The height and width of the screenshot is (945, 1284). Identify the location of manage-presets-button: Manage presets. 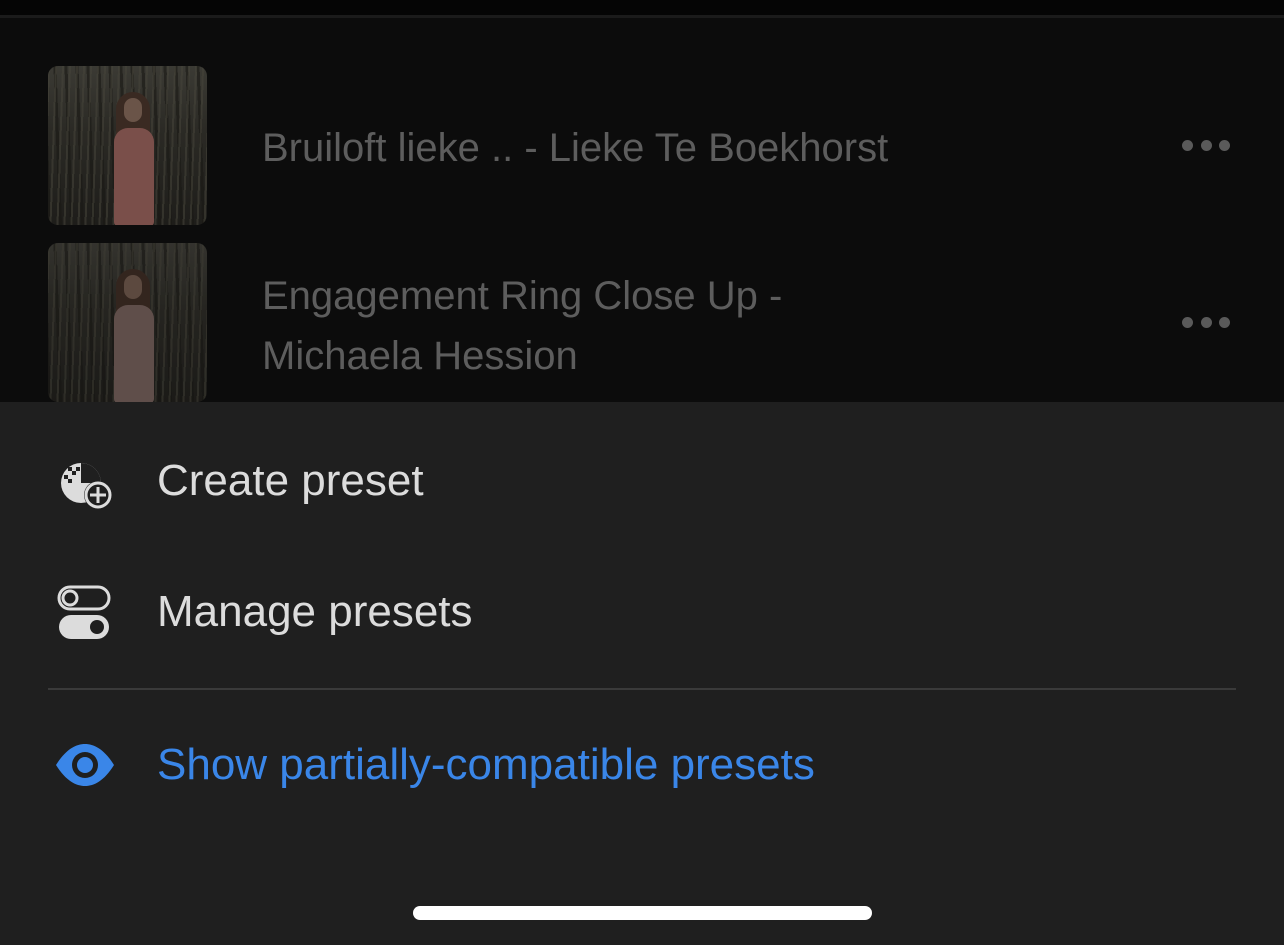
(642, 612).